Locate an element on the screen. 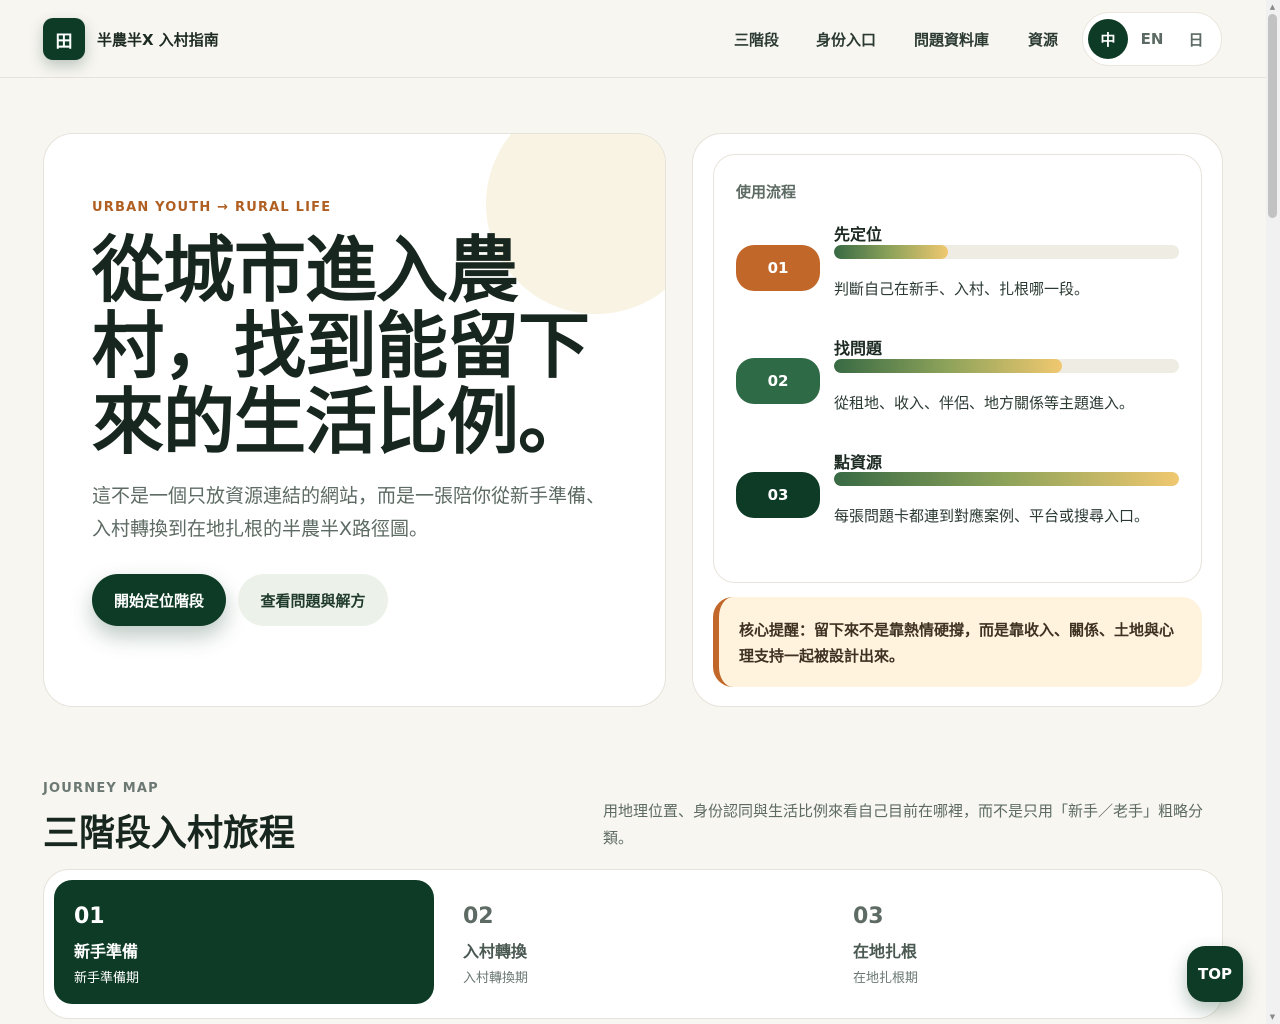 This screenshot has width=1280, height=1024. core-reminder-callout: 核心提醒：留下來不是靠熱情硬撐，而是靠收入、關係、土地與心理支持一起被設計出來。 is located at coordinates (957, 642).